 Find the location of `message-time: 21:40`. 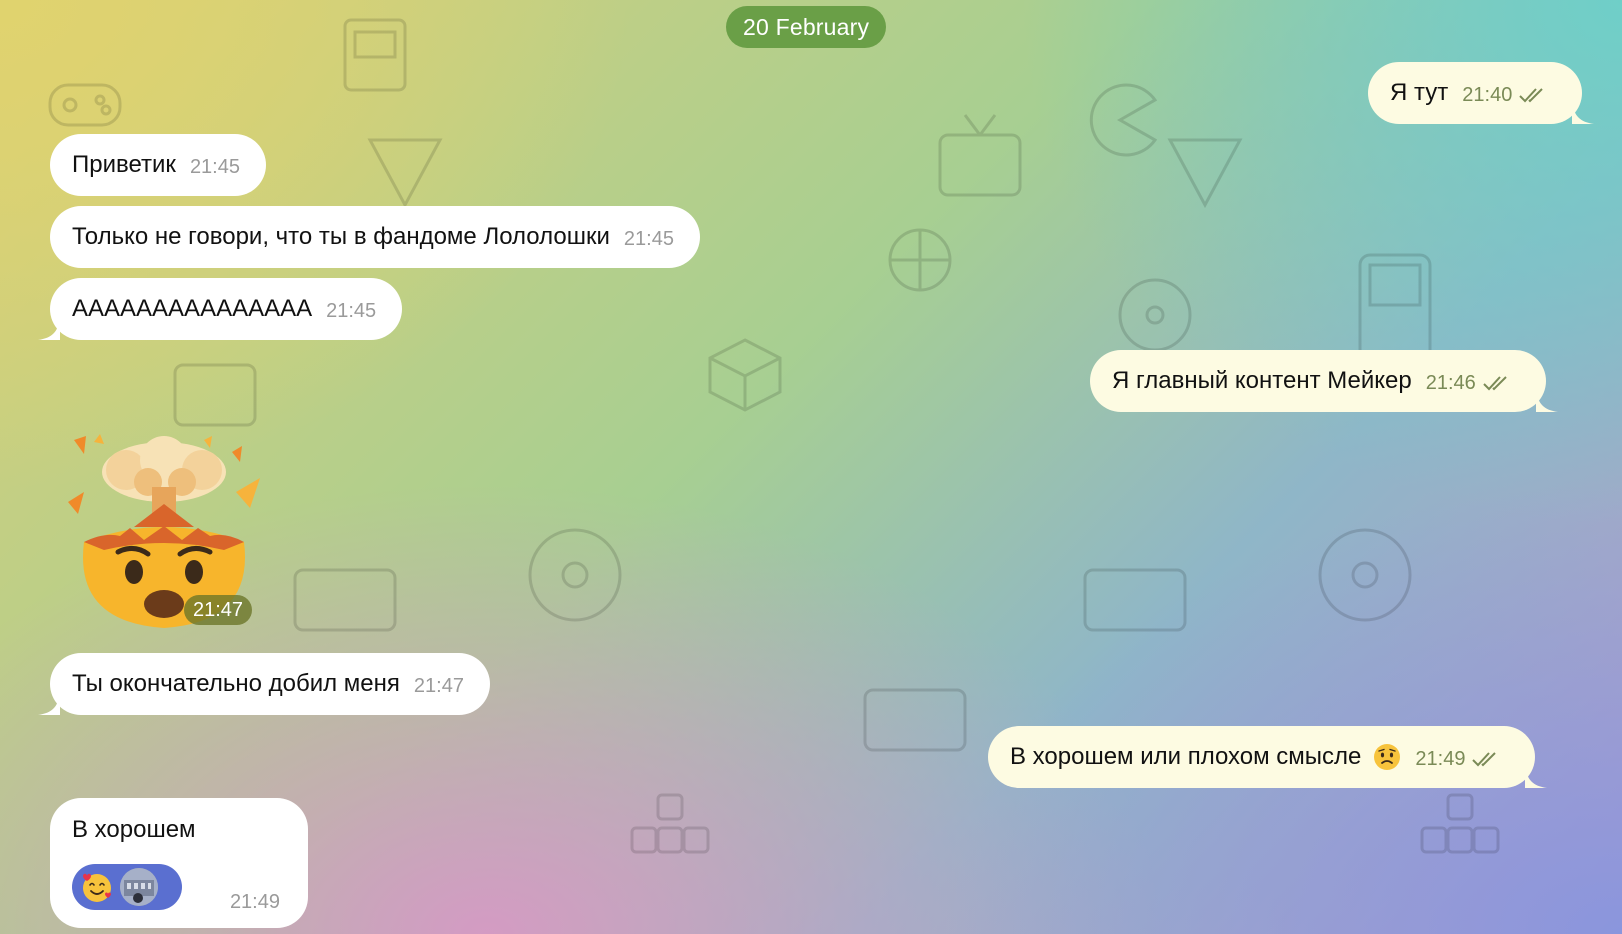

message-time: 21:40 is located at coordinates (1487, 94).